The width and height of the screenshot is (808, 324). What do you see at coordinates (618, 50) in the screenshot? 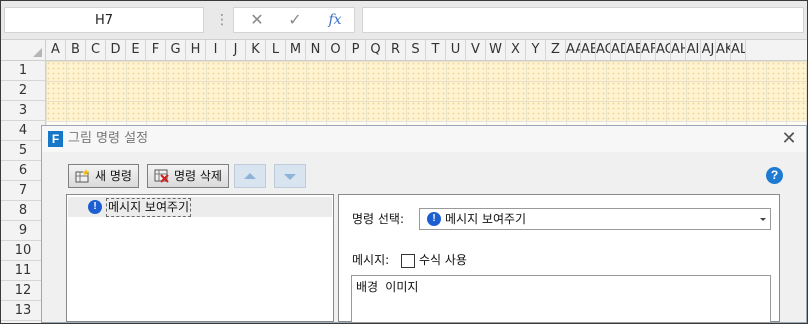
I see `column-header-cell: AD` at bounding box center [618, 50].